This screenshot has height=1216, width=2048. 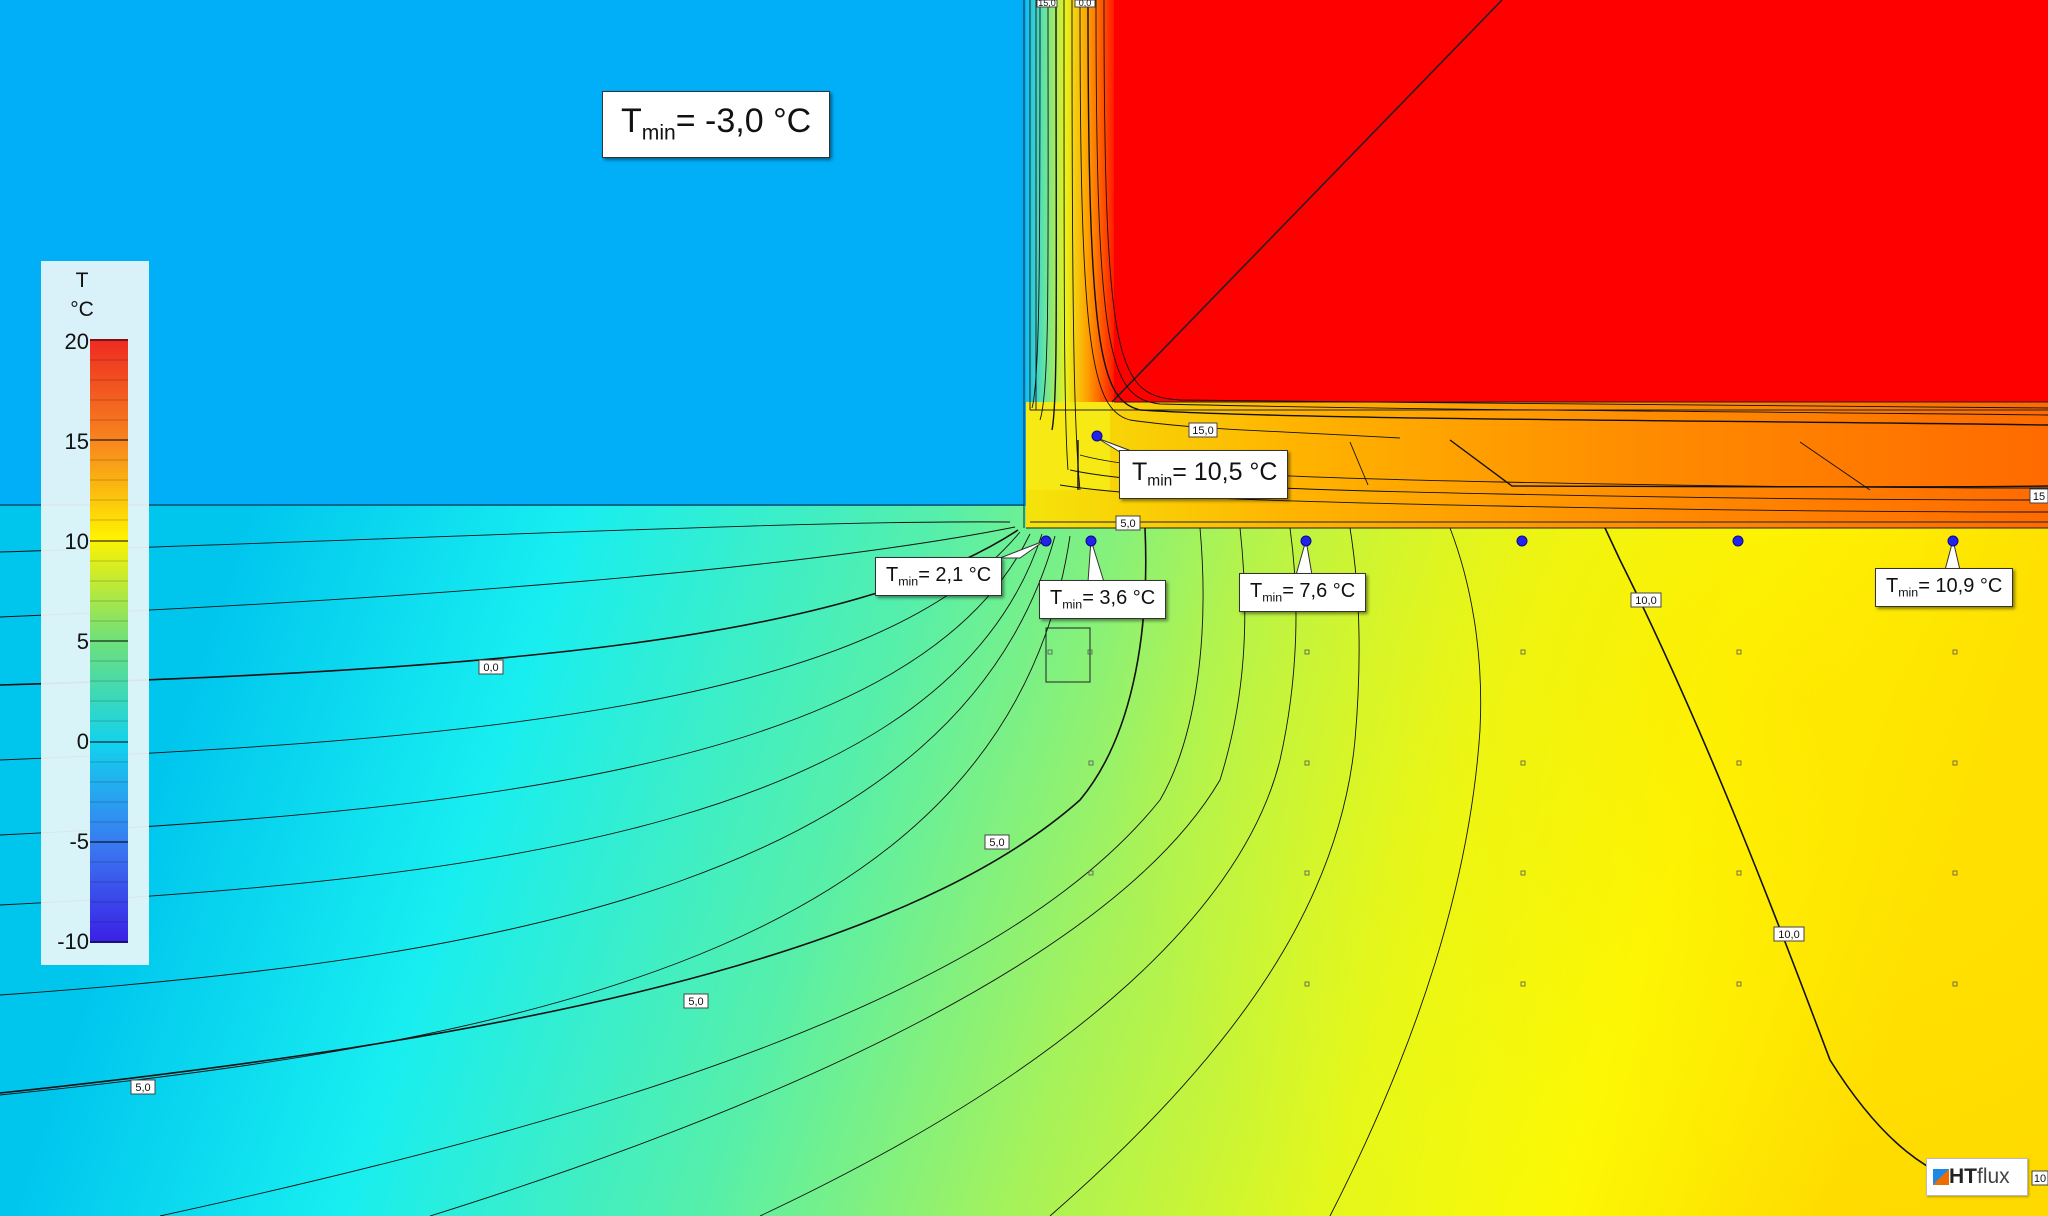 What do you see at coordinates (82, 280) in the screenshot?
I see `legend-title: T` at bounding box center [82, 280].